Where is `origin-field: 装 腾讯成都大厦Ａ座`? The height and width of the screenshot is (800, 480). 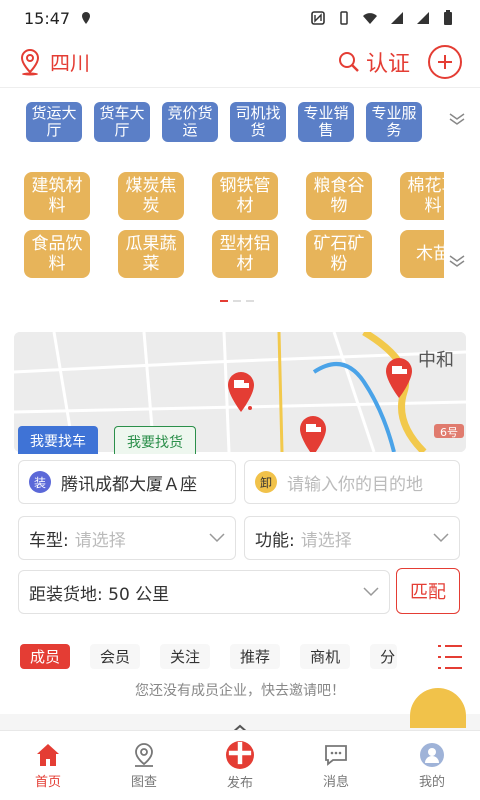 origin-field: 装 腾讯成都大厦Ａ座 is located at coordinates (127, 482).